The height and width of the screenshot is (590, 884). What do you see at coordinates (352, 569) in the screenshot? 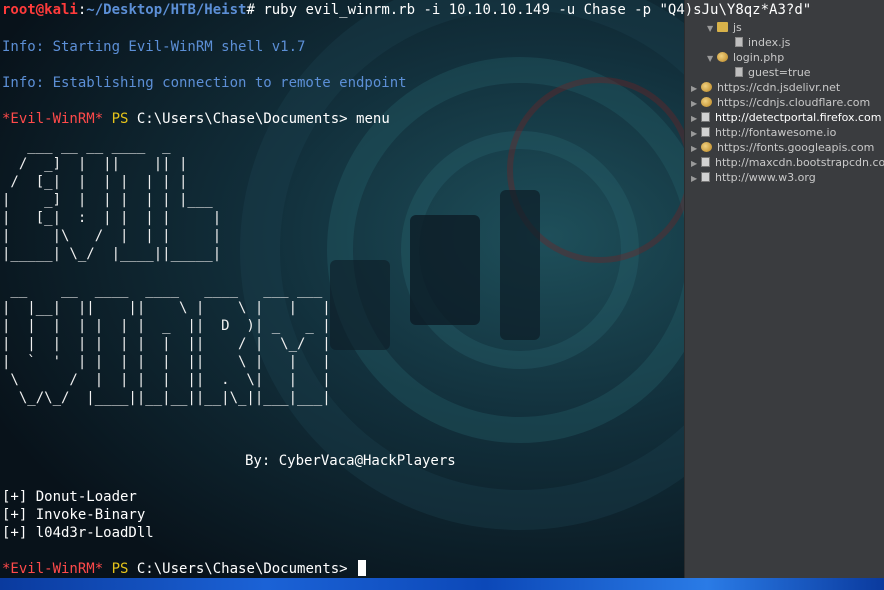
I see `command-input` at bounding box center [352, 569].